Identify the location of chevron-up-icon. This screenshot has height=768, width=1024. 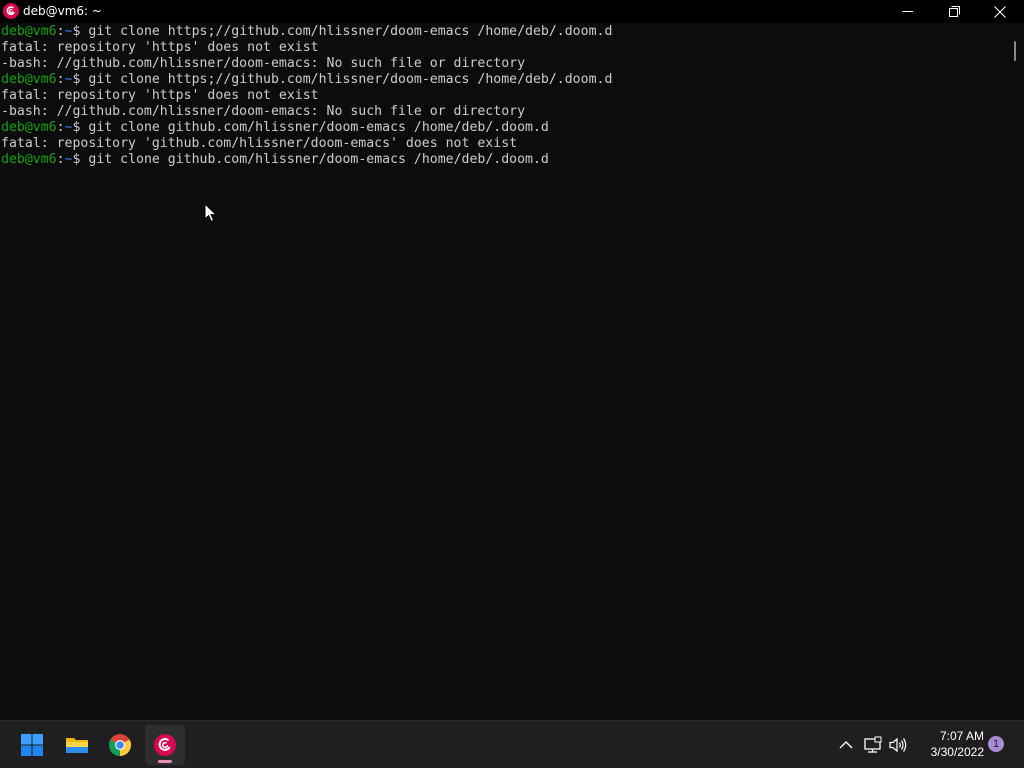
(846, 745).